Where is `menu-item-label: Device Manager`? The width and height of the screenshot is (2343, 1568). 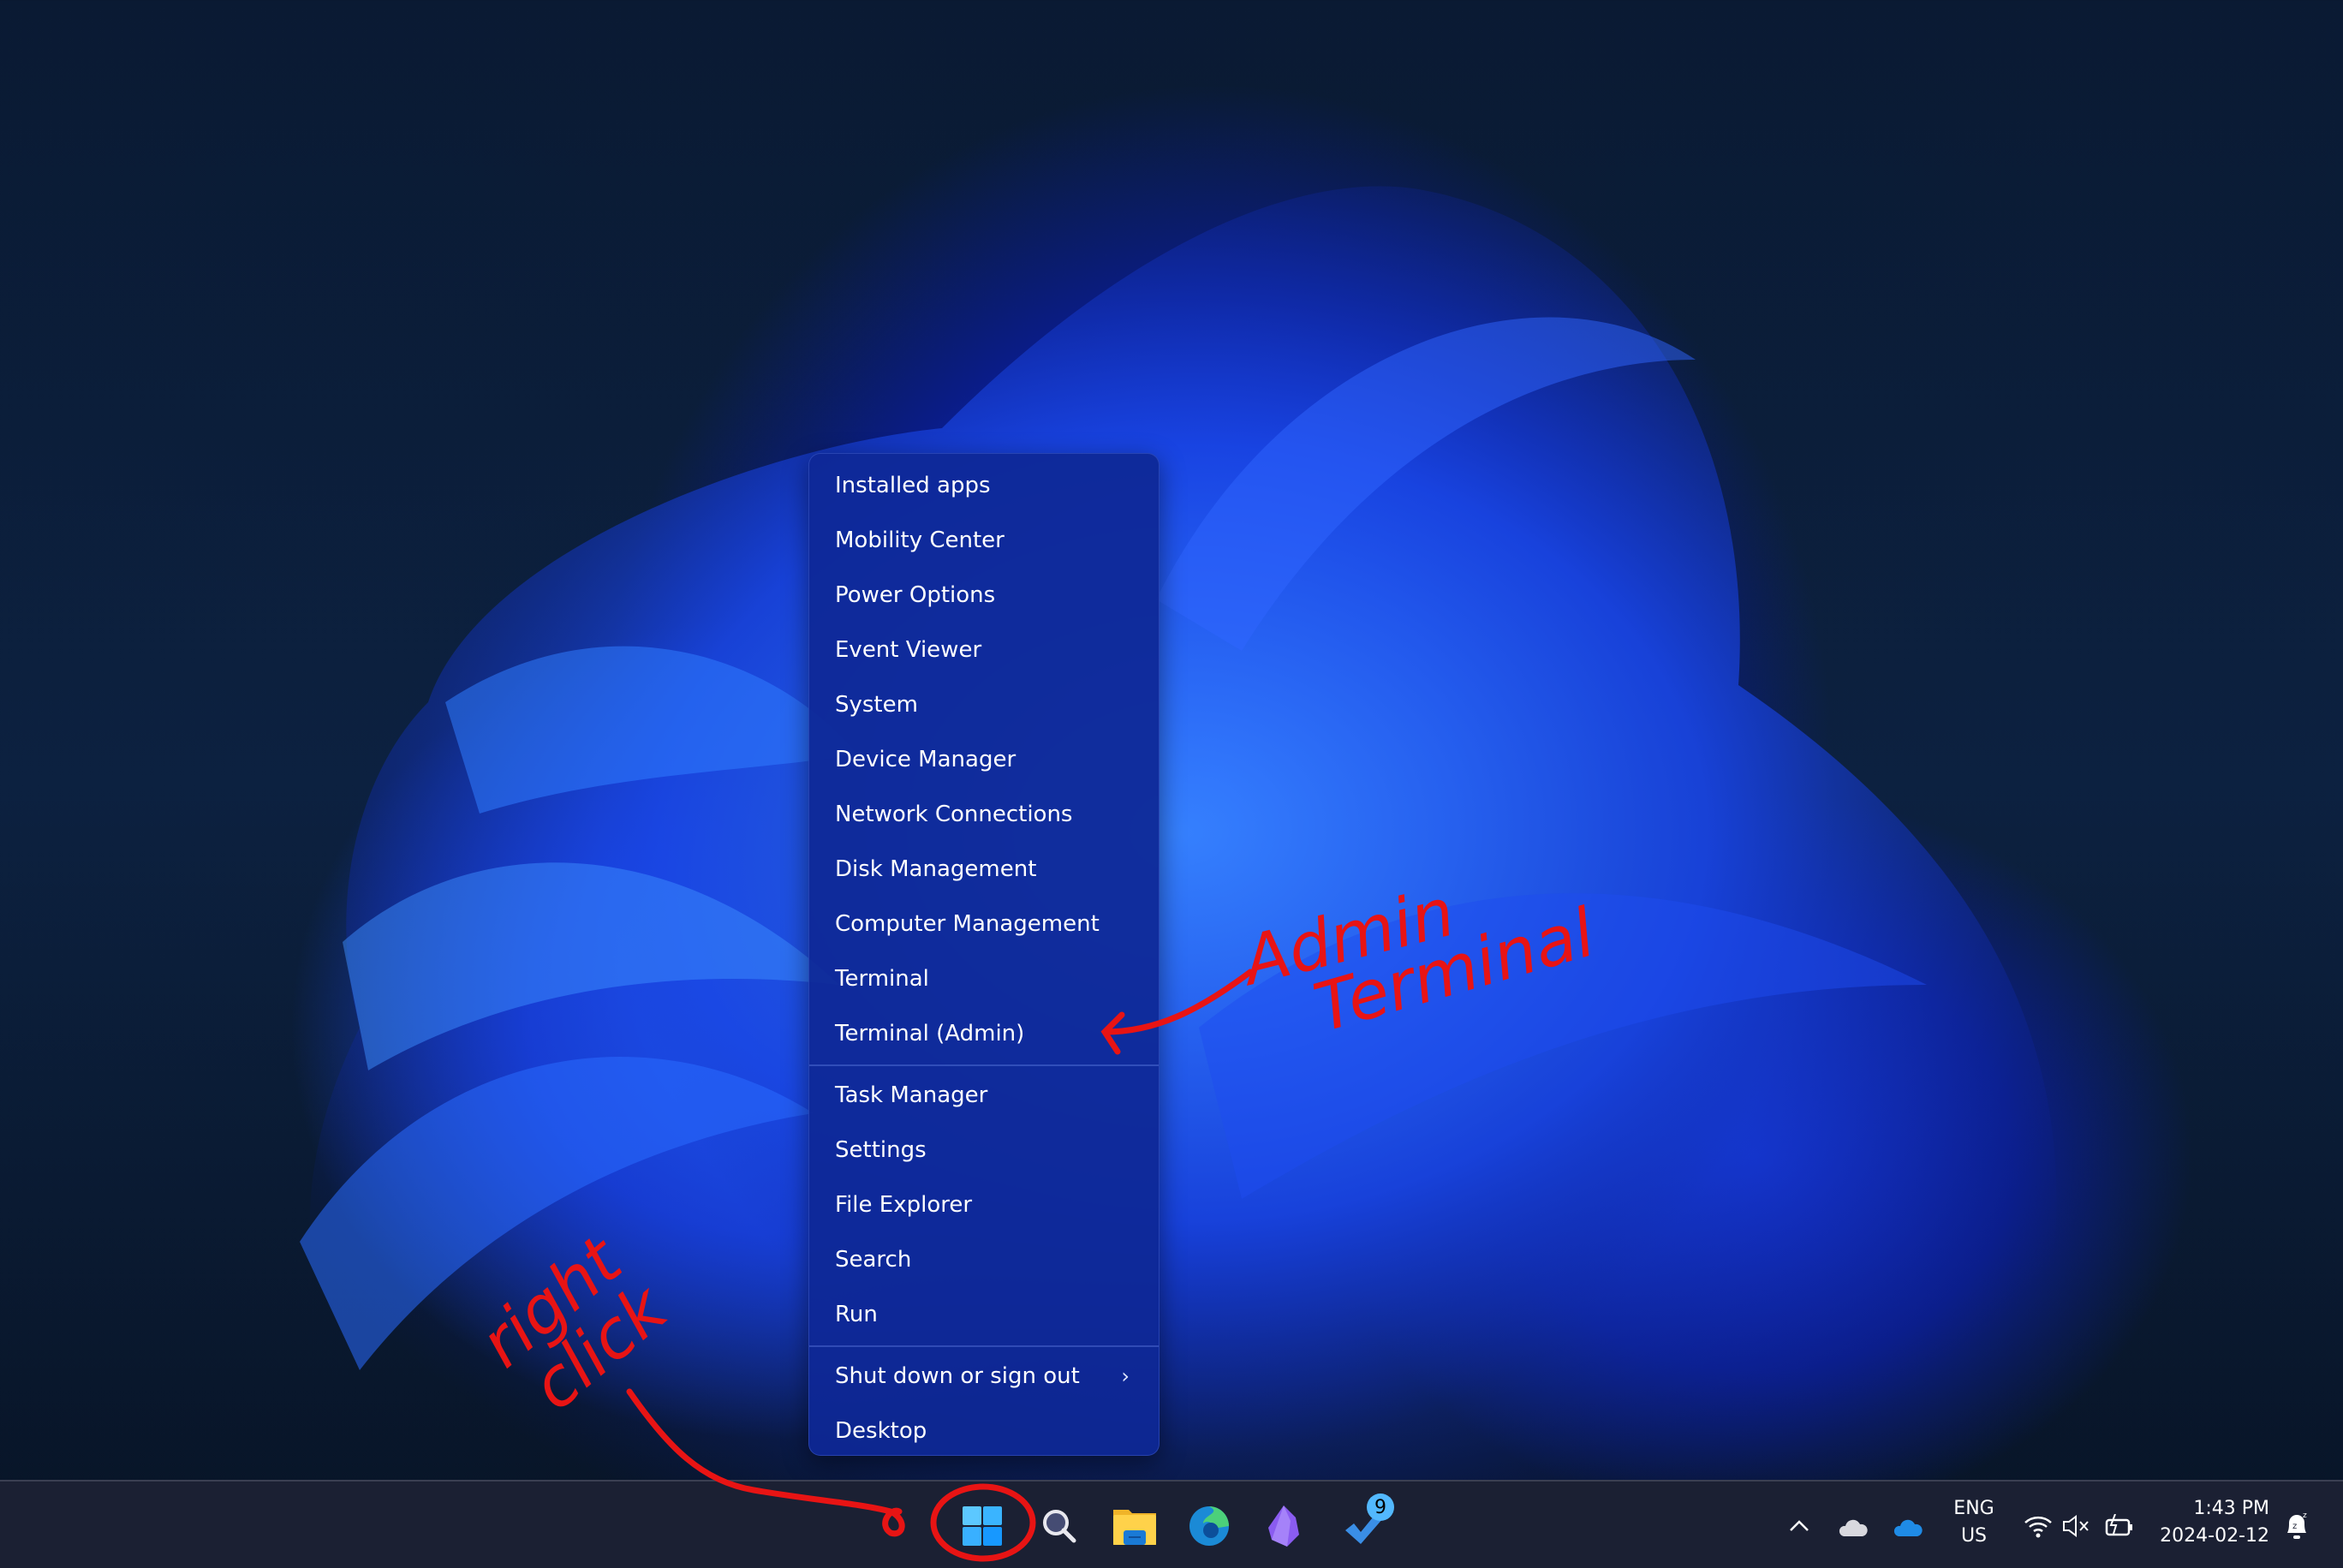 menu-item-label: Device Manager is located at coordinates (926, 759).